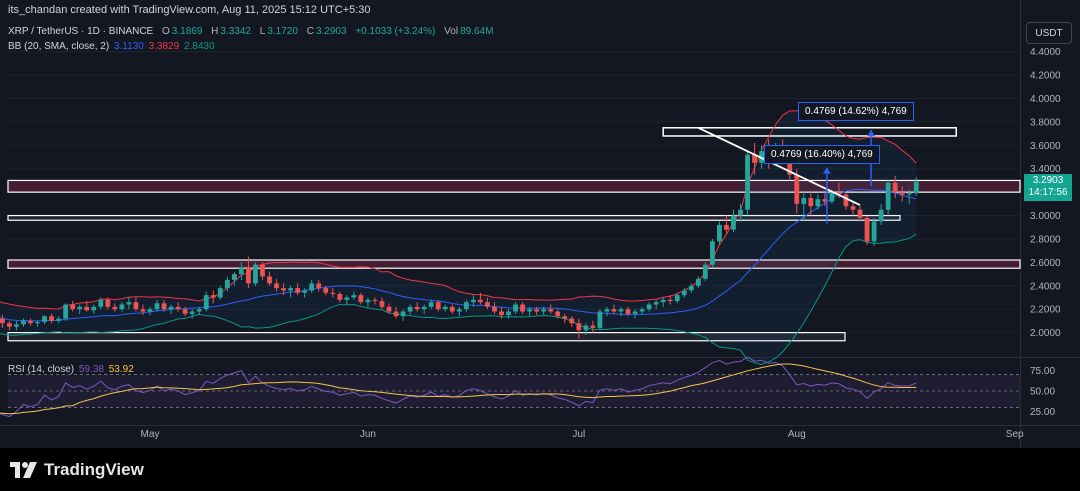  I want to click on price-tick-label: 4.4000, so click(1045, 52).